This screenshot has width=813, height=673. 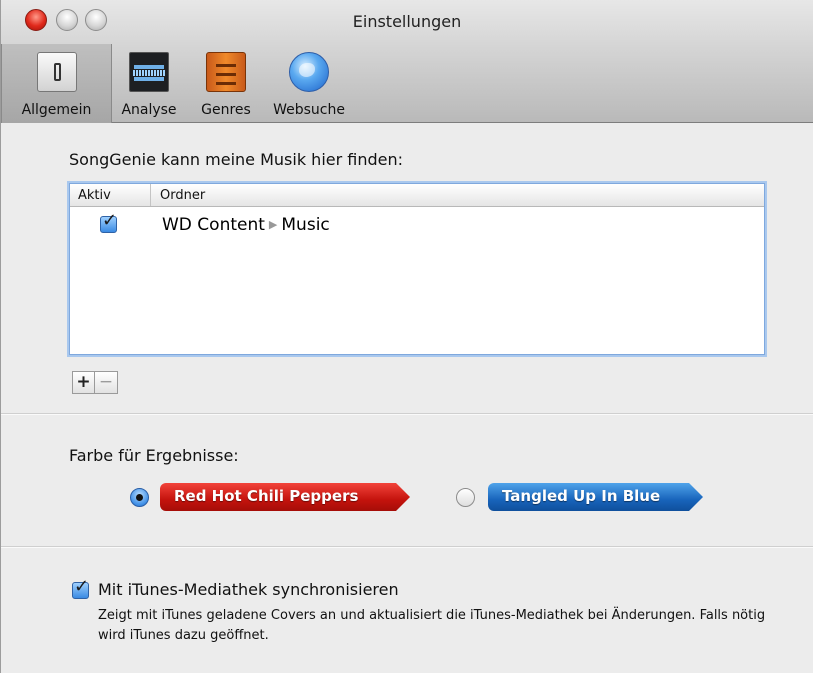 What do you see at coordinates (213, 225) in the screenshot?
I see `path-segment: WD Content` at bounding box center [213, 225].